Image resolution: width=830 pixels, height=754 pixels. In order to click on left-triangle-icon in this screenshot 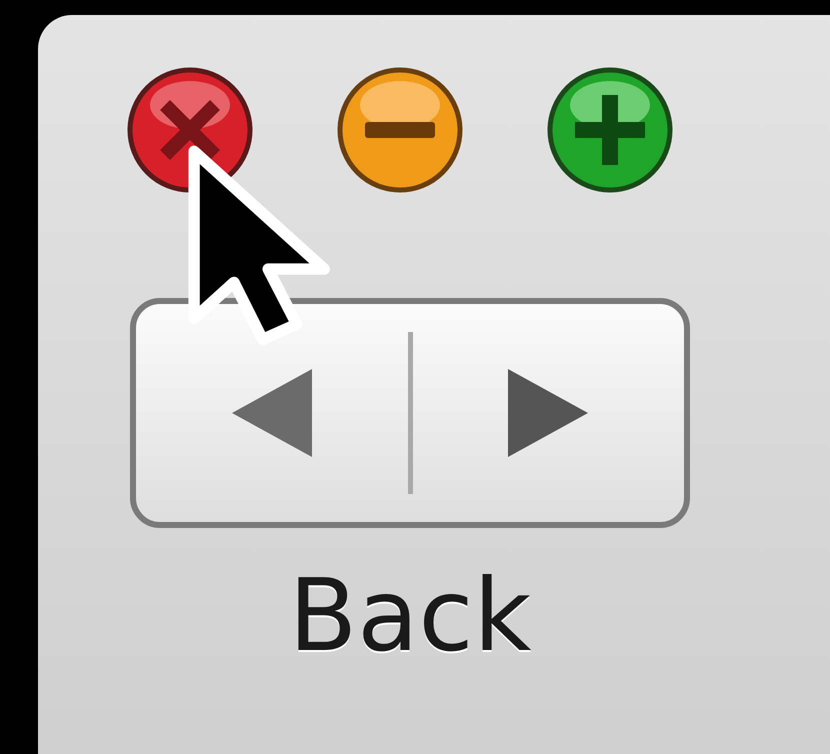, I will do `click(272, 413)`.